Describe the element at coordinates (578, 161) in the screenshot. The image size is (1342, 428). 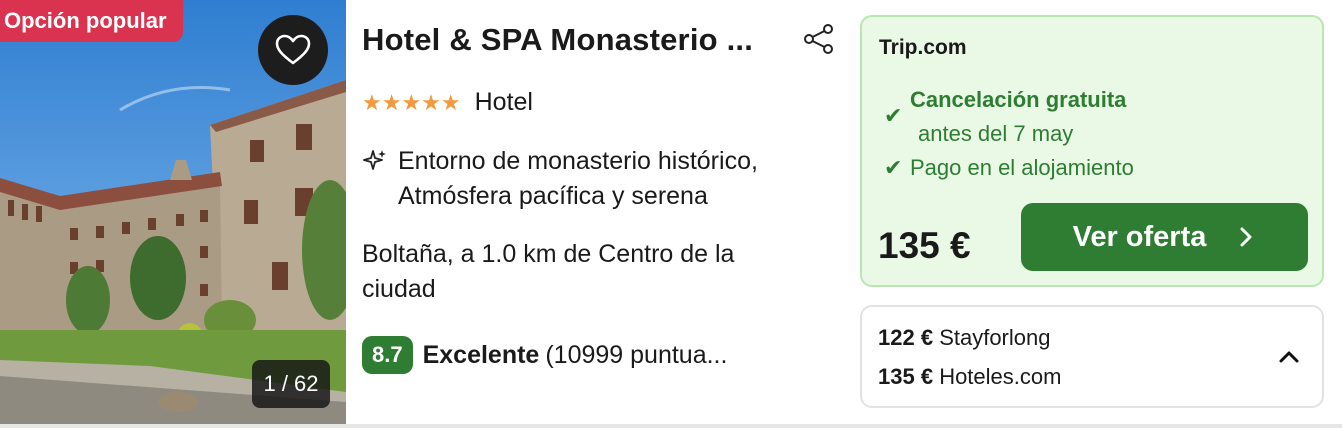
I see `highlight-line-1: Entorno de monasterio histórico,` at that location.